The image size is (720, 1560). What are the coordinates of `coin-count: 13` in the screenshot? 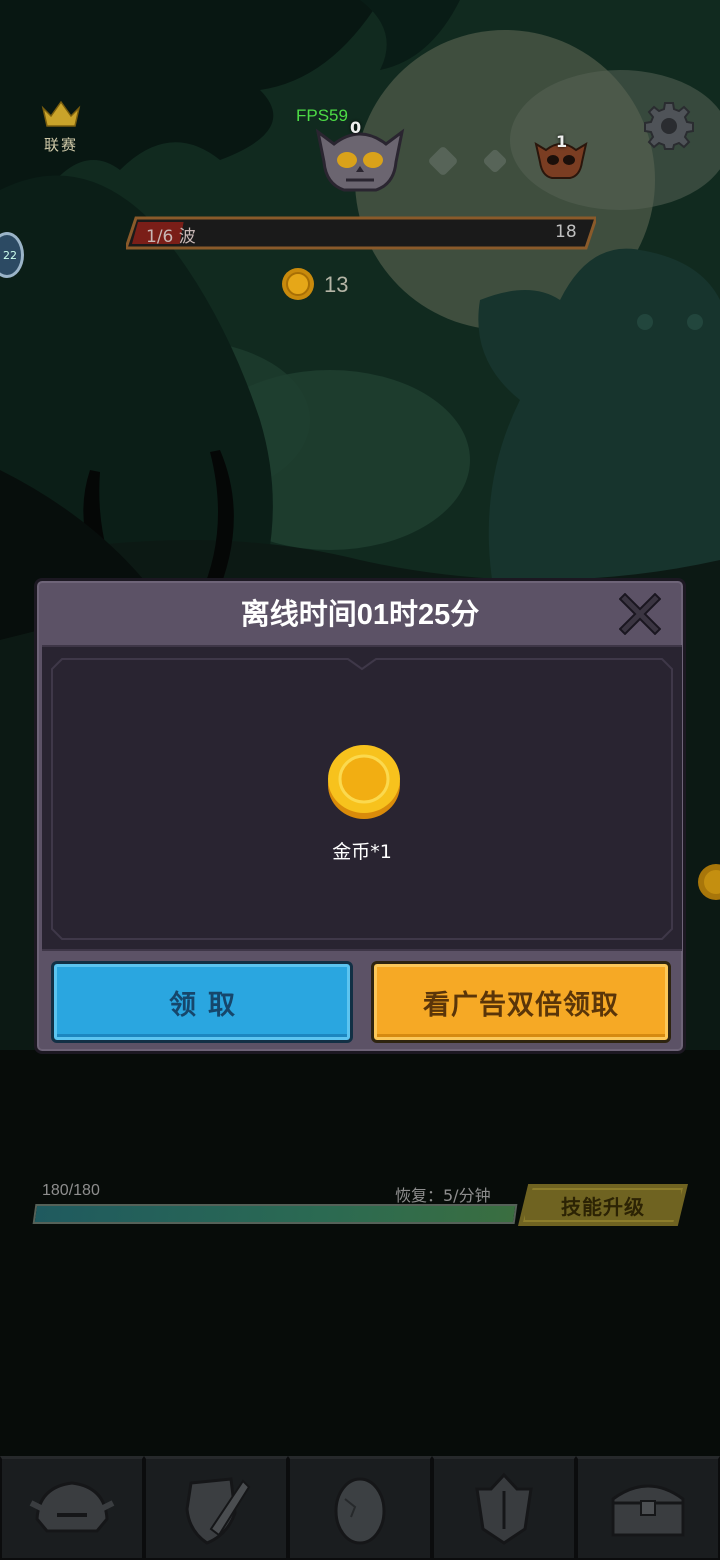 It's located at (336, 284).